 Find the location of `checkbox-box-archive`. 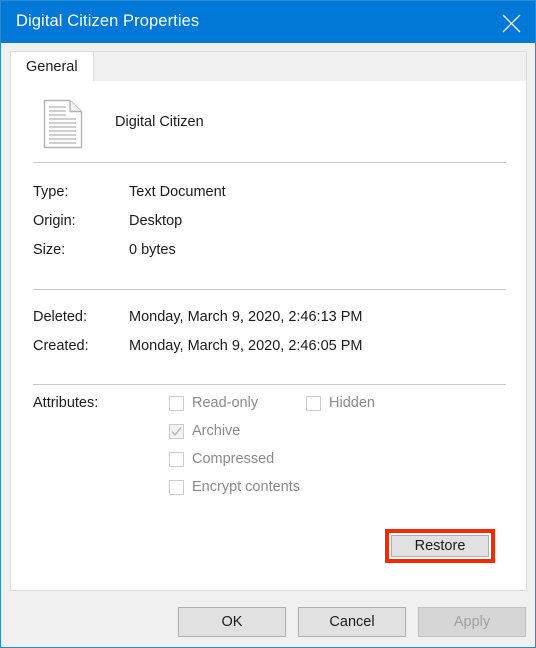

checkbox-box-archive is located at coordinates (176, 431).